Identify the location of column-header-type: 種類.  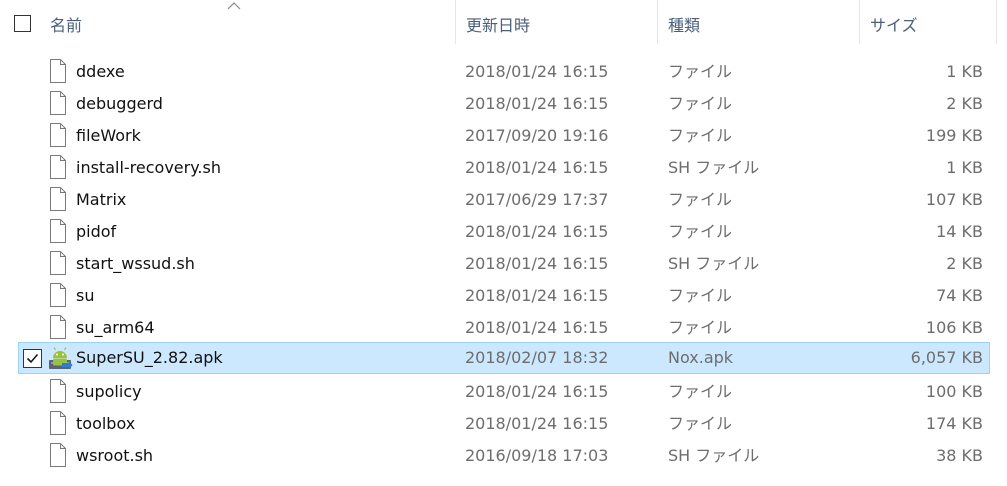
(758, 24).